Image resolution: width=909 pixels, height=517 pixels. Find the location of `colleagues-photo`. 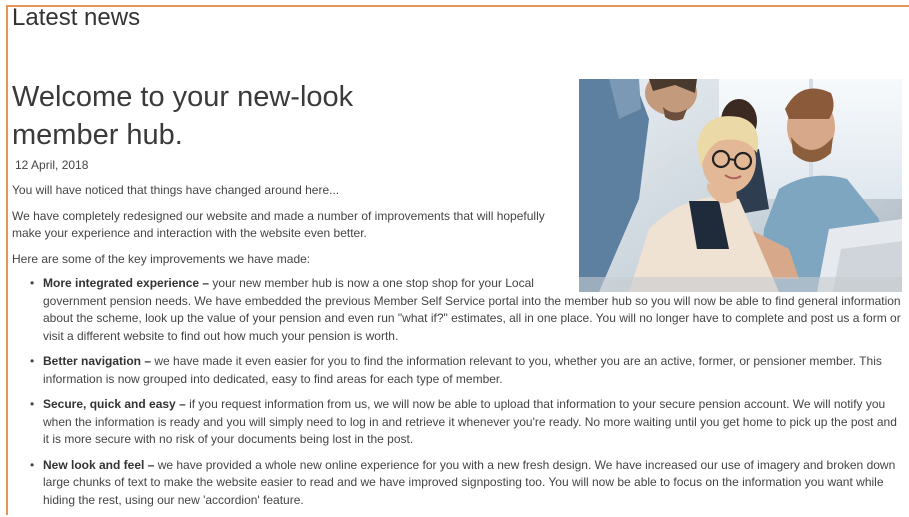

colleagues-photo is located at coordinates (740, 185).